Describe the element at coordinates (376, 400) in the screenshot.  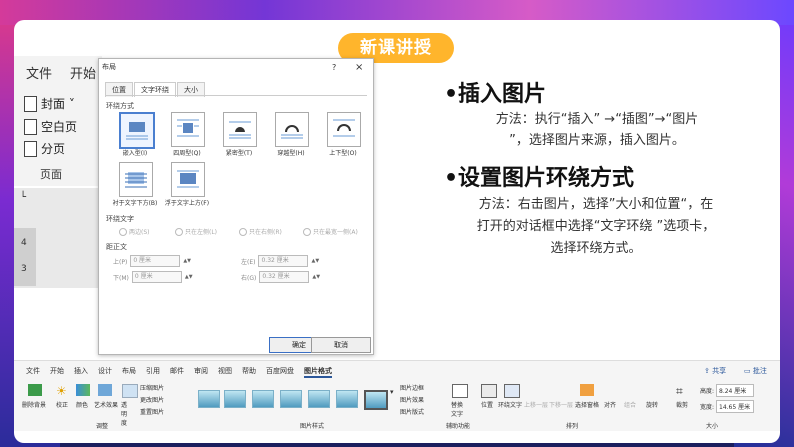
I see `picture-style-thumbnail-selected` at that location.